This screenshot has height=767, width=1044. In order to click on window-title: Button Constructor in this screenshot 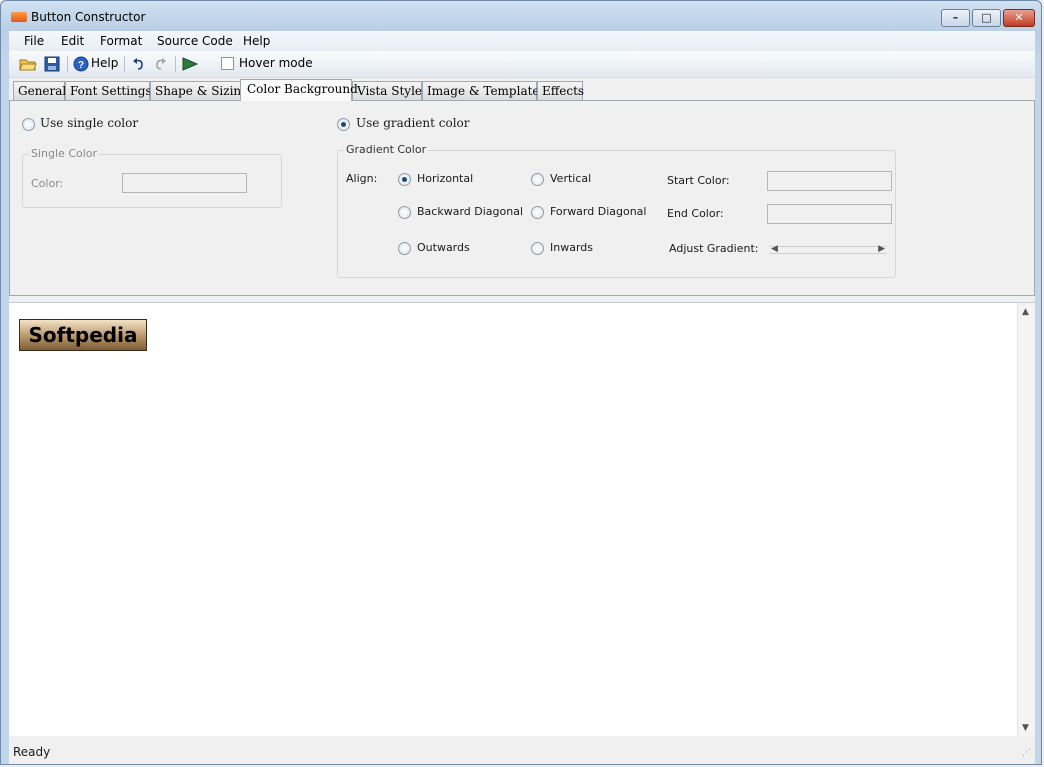, I will do `click(88, 17)`.